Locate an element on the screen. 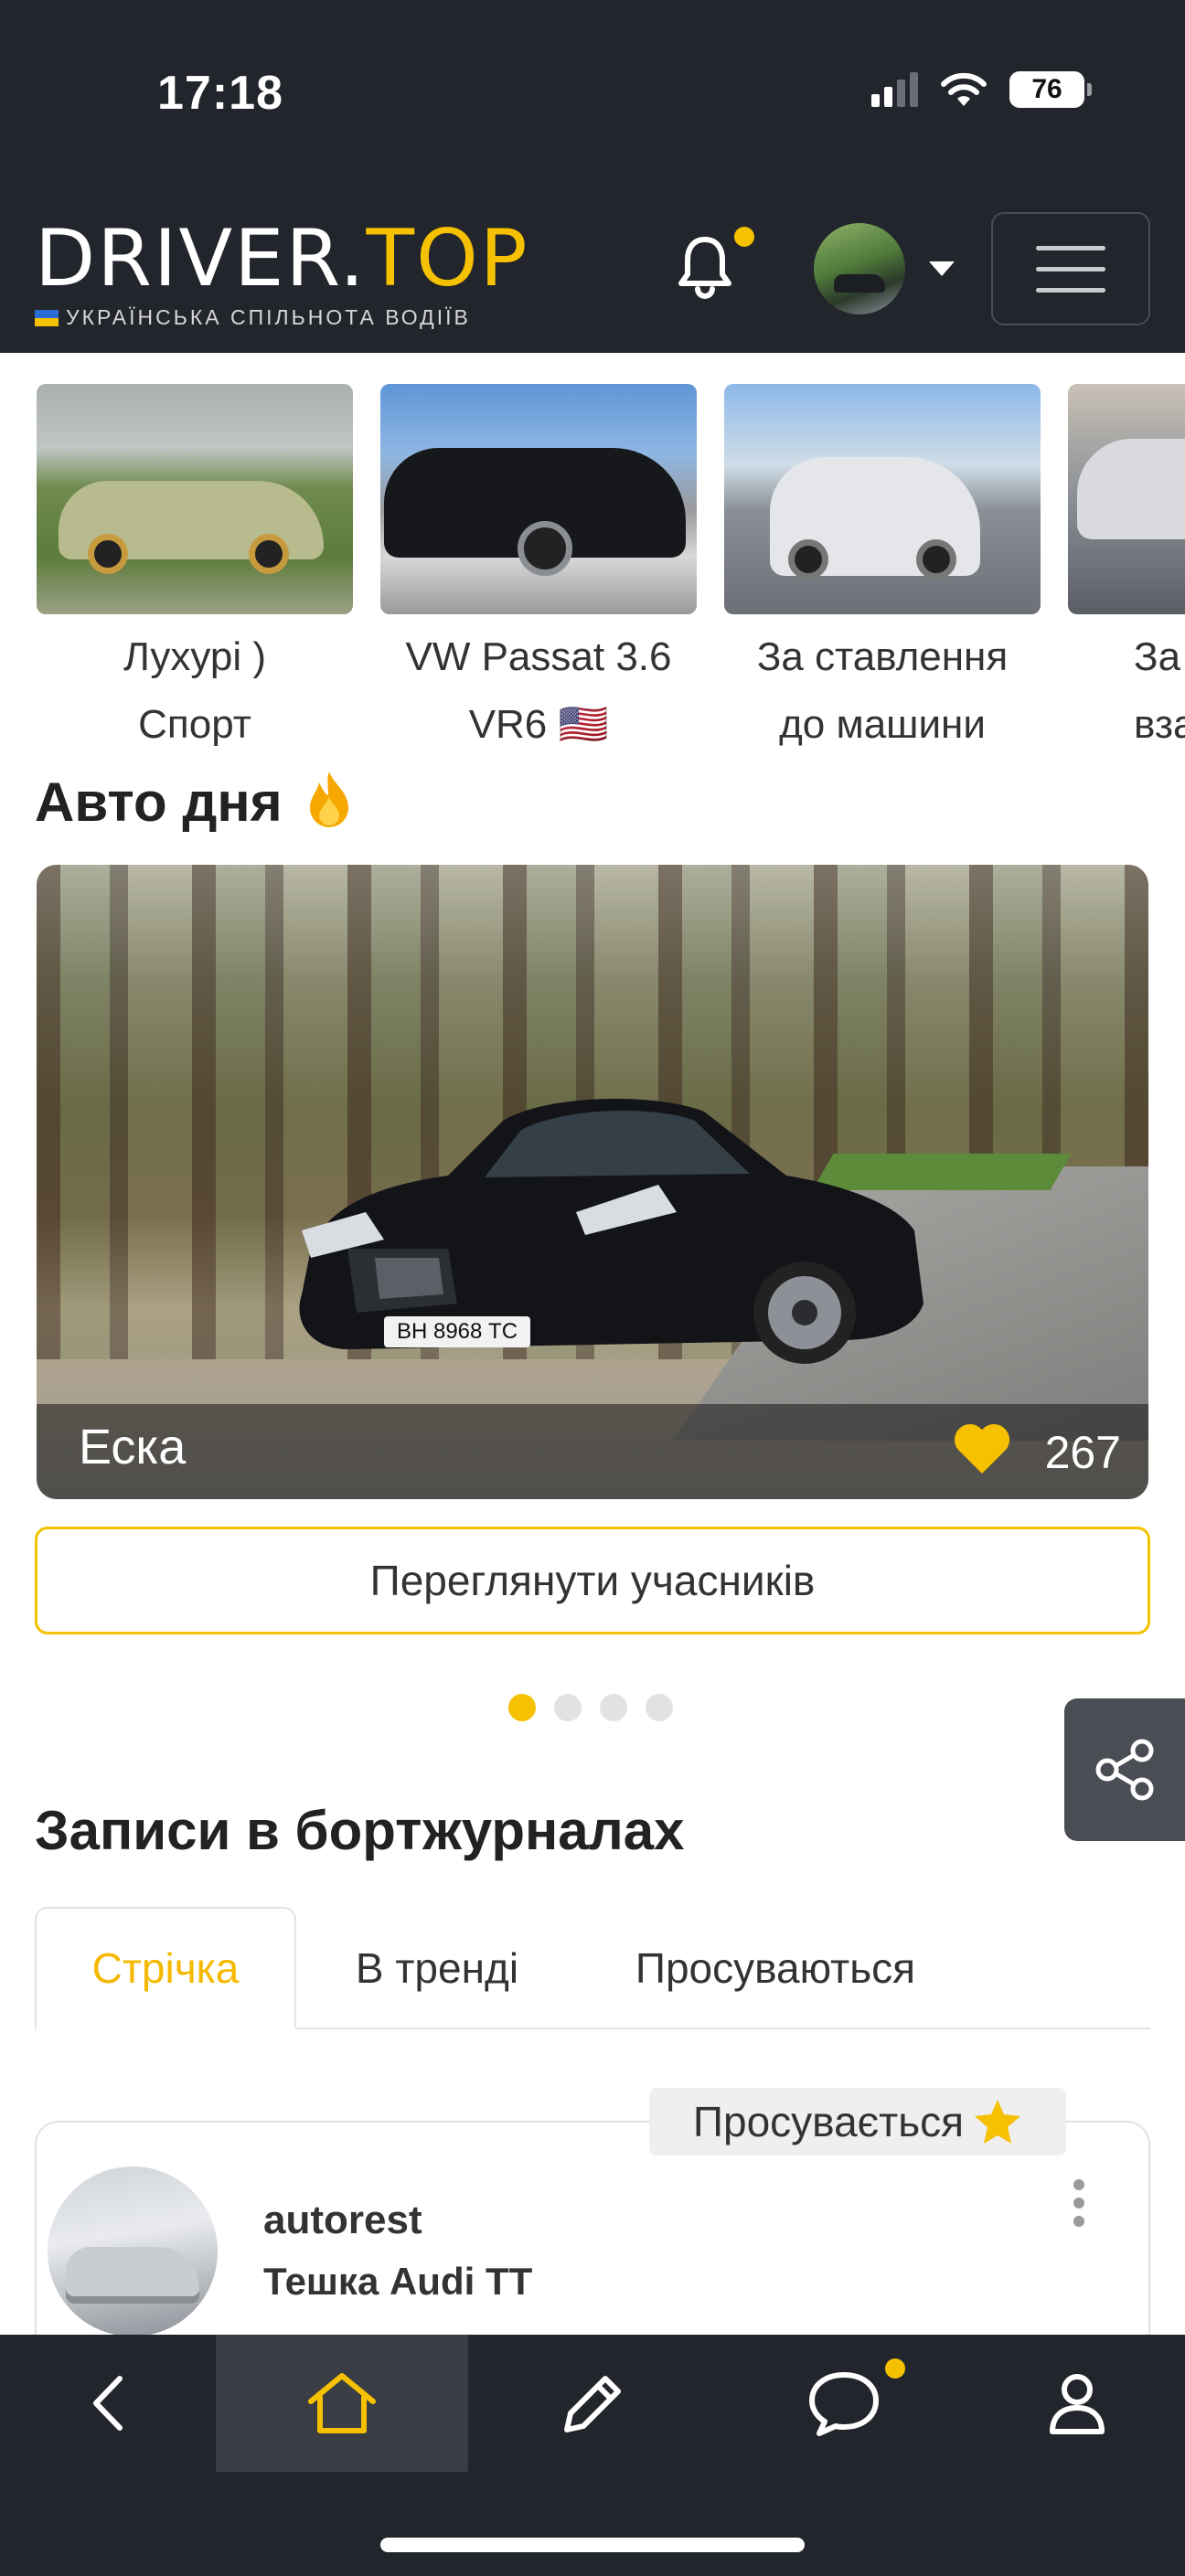 This screenshot has width=1185, height=2576. back-icon is located at coordinates (108, 2403).